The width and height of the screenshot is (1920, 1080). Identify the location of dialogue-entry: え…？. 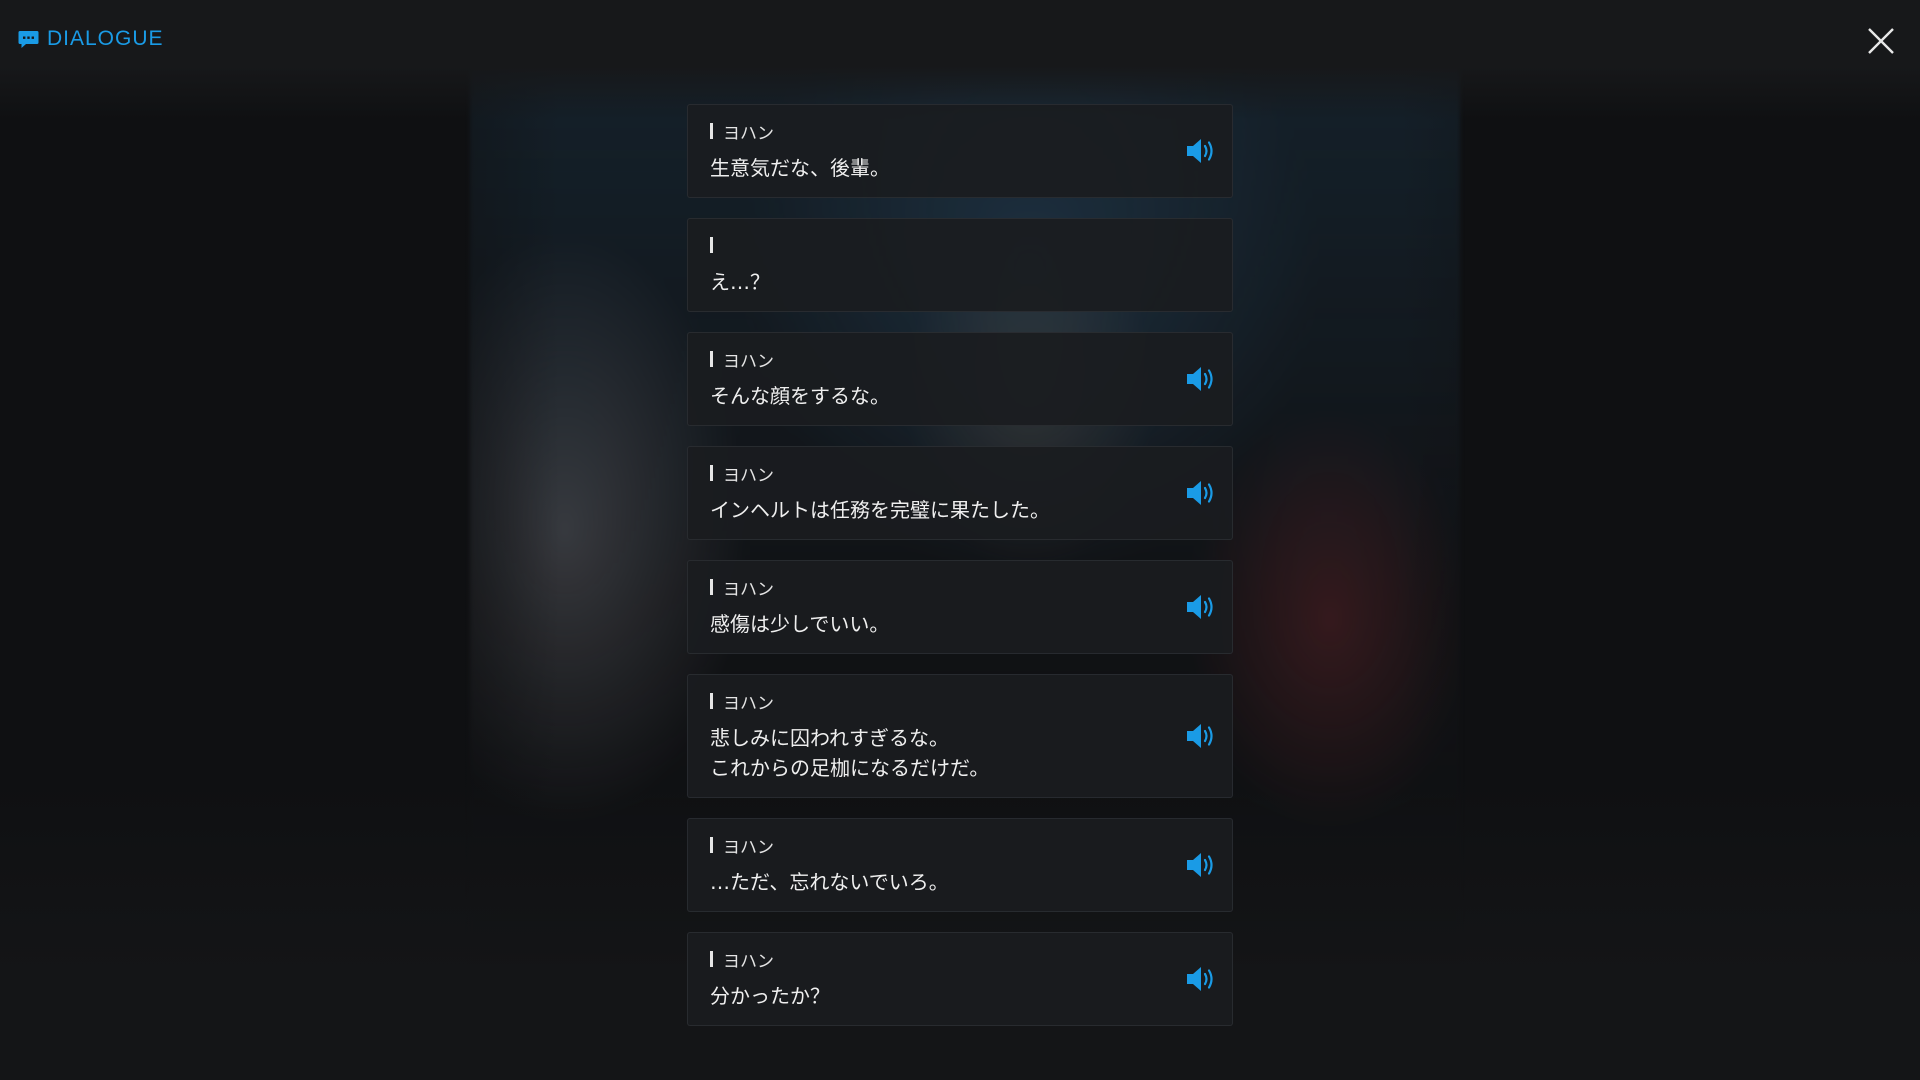
(960, 265).